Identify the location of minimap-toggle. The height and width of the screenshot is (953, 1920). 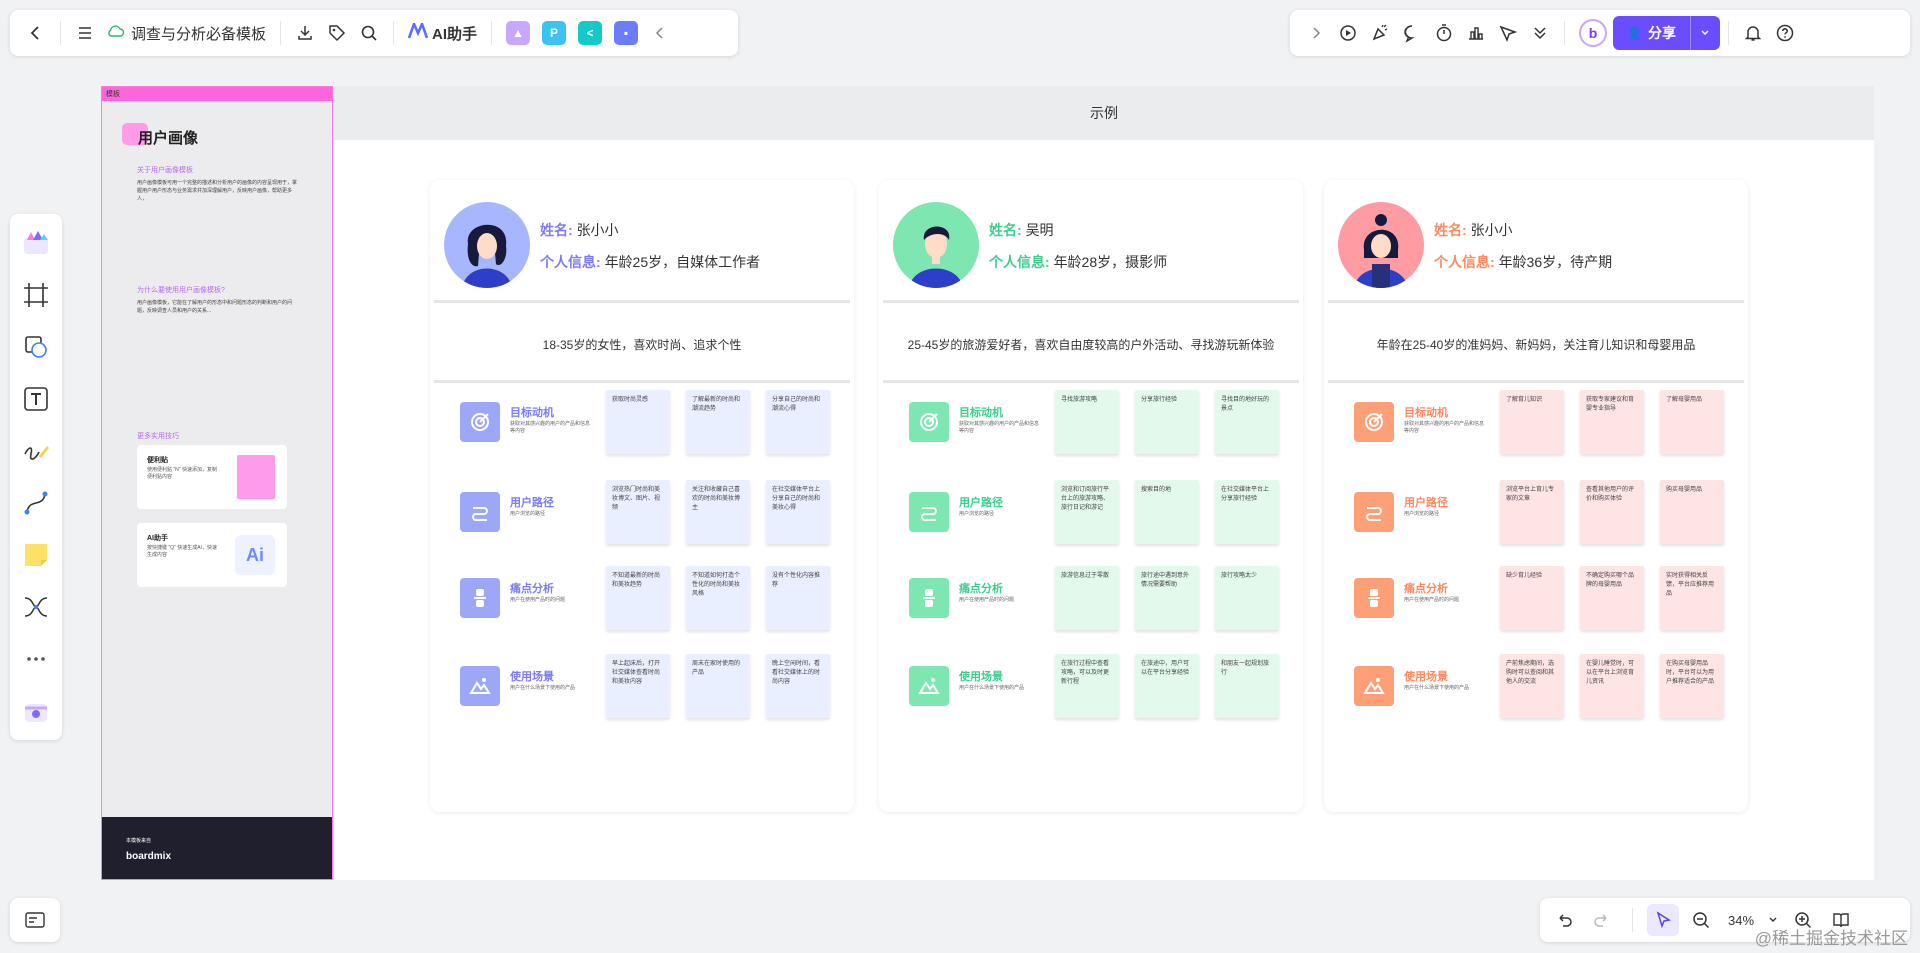
(35, 920).